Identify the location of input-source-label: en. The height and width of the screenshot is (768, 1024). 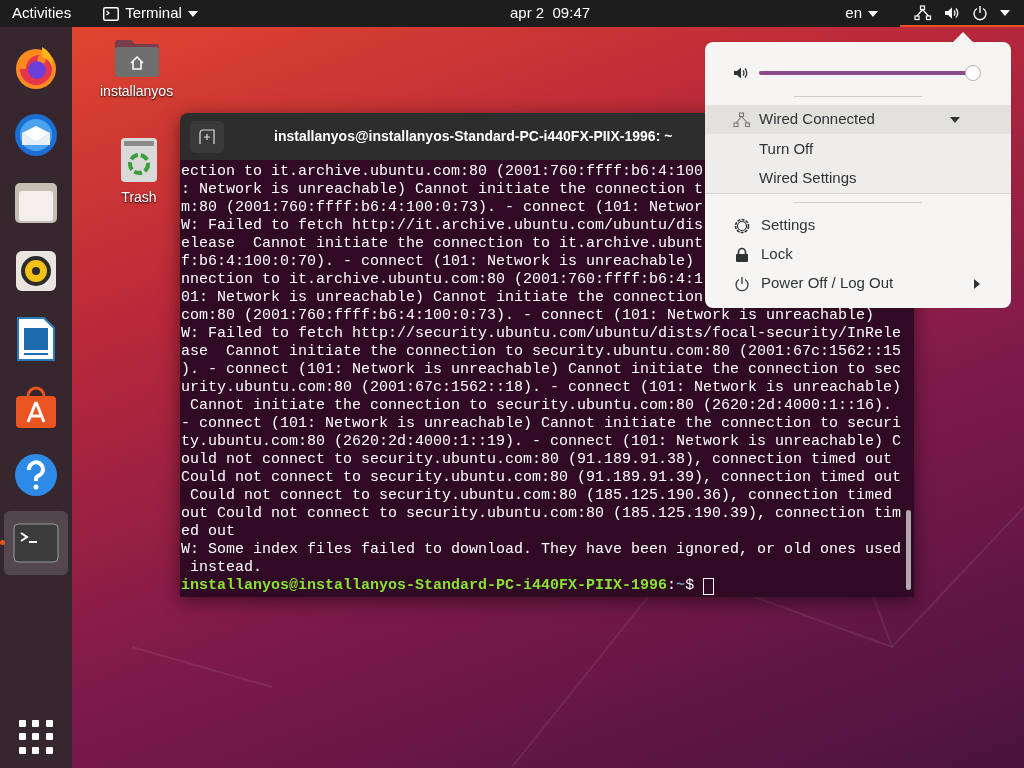
(853, 13).